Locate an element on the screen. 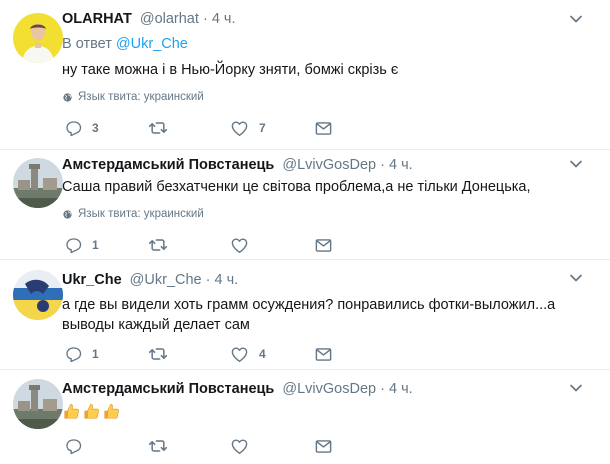 The width and height of the screenshot is (610, 464). tweet-actions: 1 4 is located at coordinates (252, 354).